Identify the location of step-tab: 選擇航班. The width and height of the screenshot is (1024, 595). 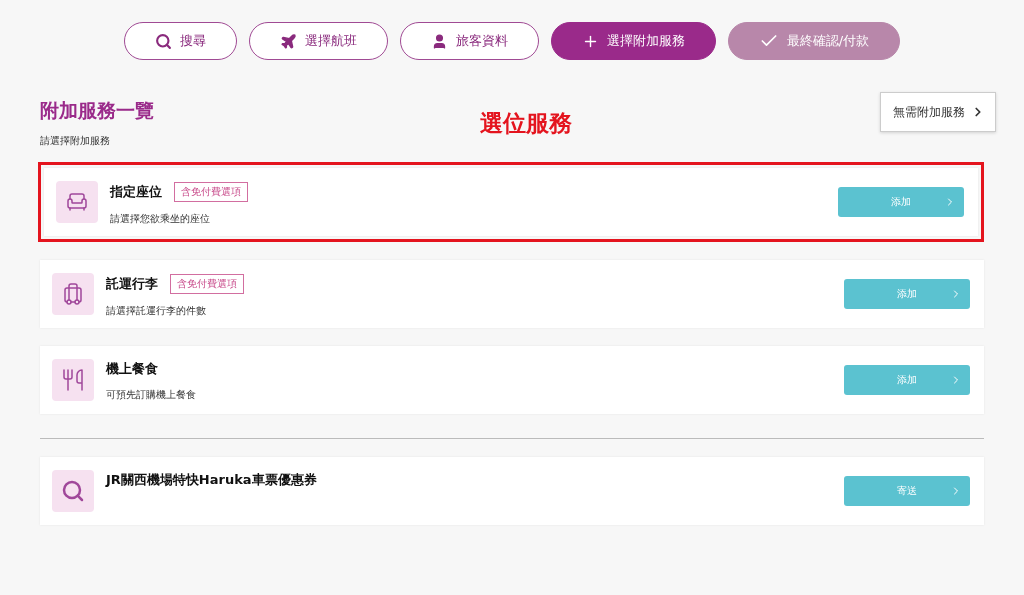
(318, 41).